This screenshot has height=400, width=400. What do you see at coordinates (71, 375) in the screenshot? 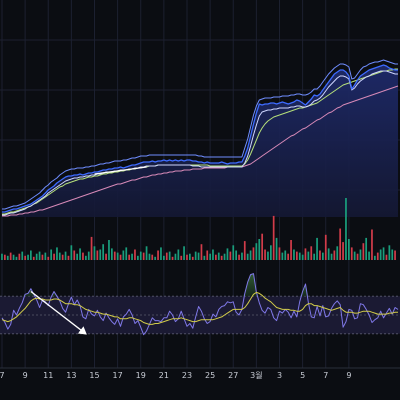
I see `x-tick-label: 13` at bounding box center [71, 375].